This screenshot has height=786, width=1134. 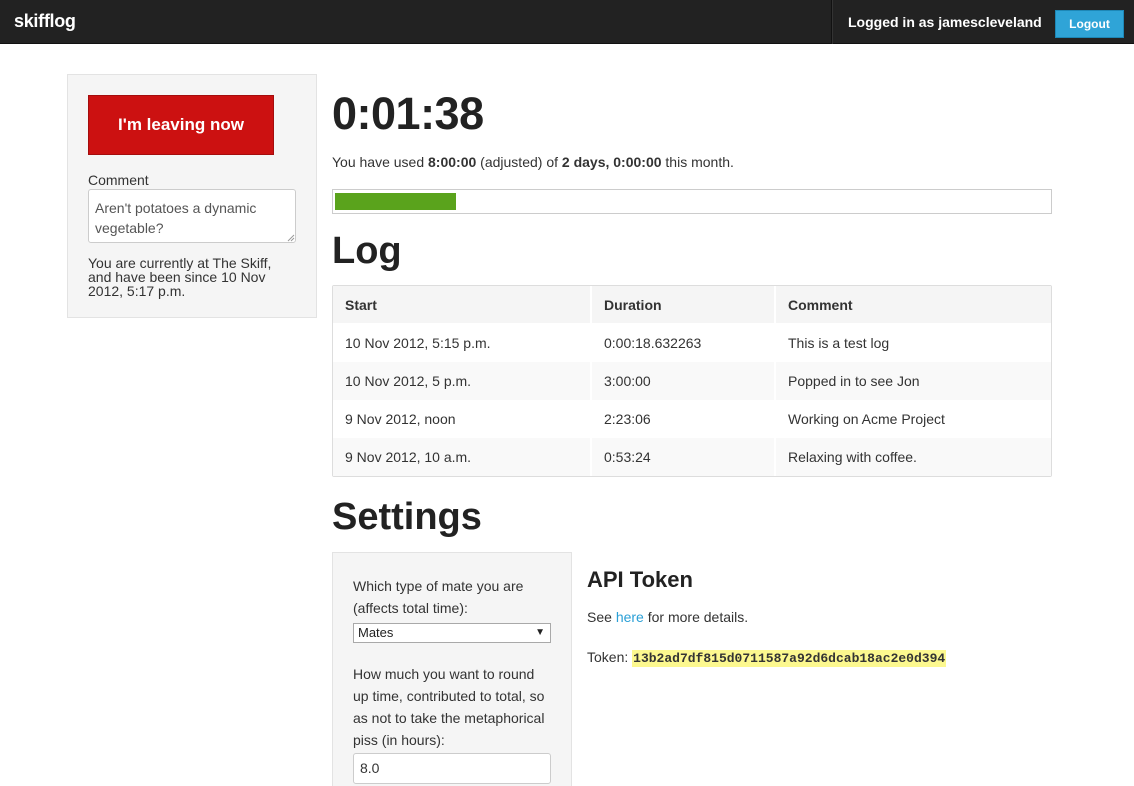 What do you see at coordinates (611, 162) in the screenshot?
I see `usage-total: 2 days, 0:00:00` at bounding box center [611, 162].